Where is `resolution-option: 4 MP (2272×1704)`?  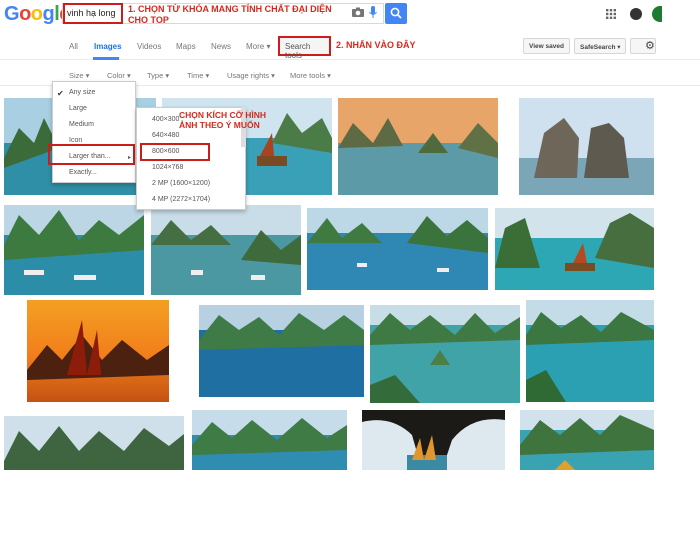
resolution-option: 4 MP (2272×1704) is located at coordinates (181, 199).